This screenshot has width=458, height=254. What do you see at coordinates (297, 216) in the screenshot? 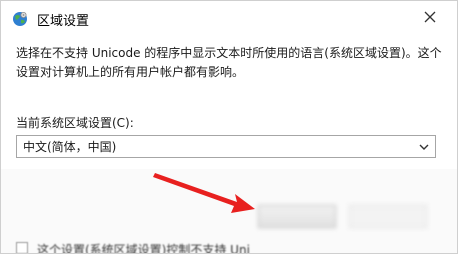
I see `ok-button: 确定` at bounding box center [297, 216].